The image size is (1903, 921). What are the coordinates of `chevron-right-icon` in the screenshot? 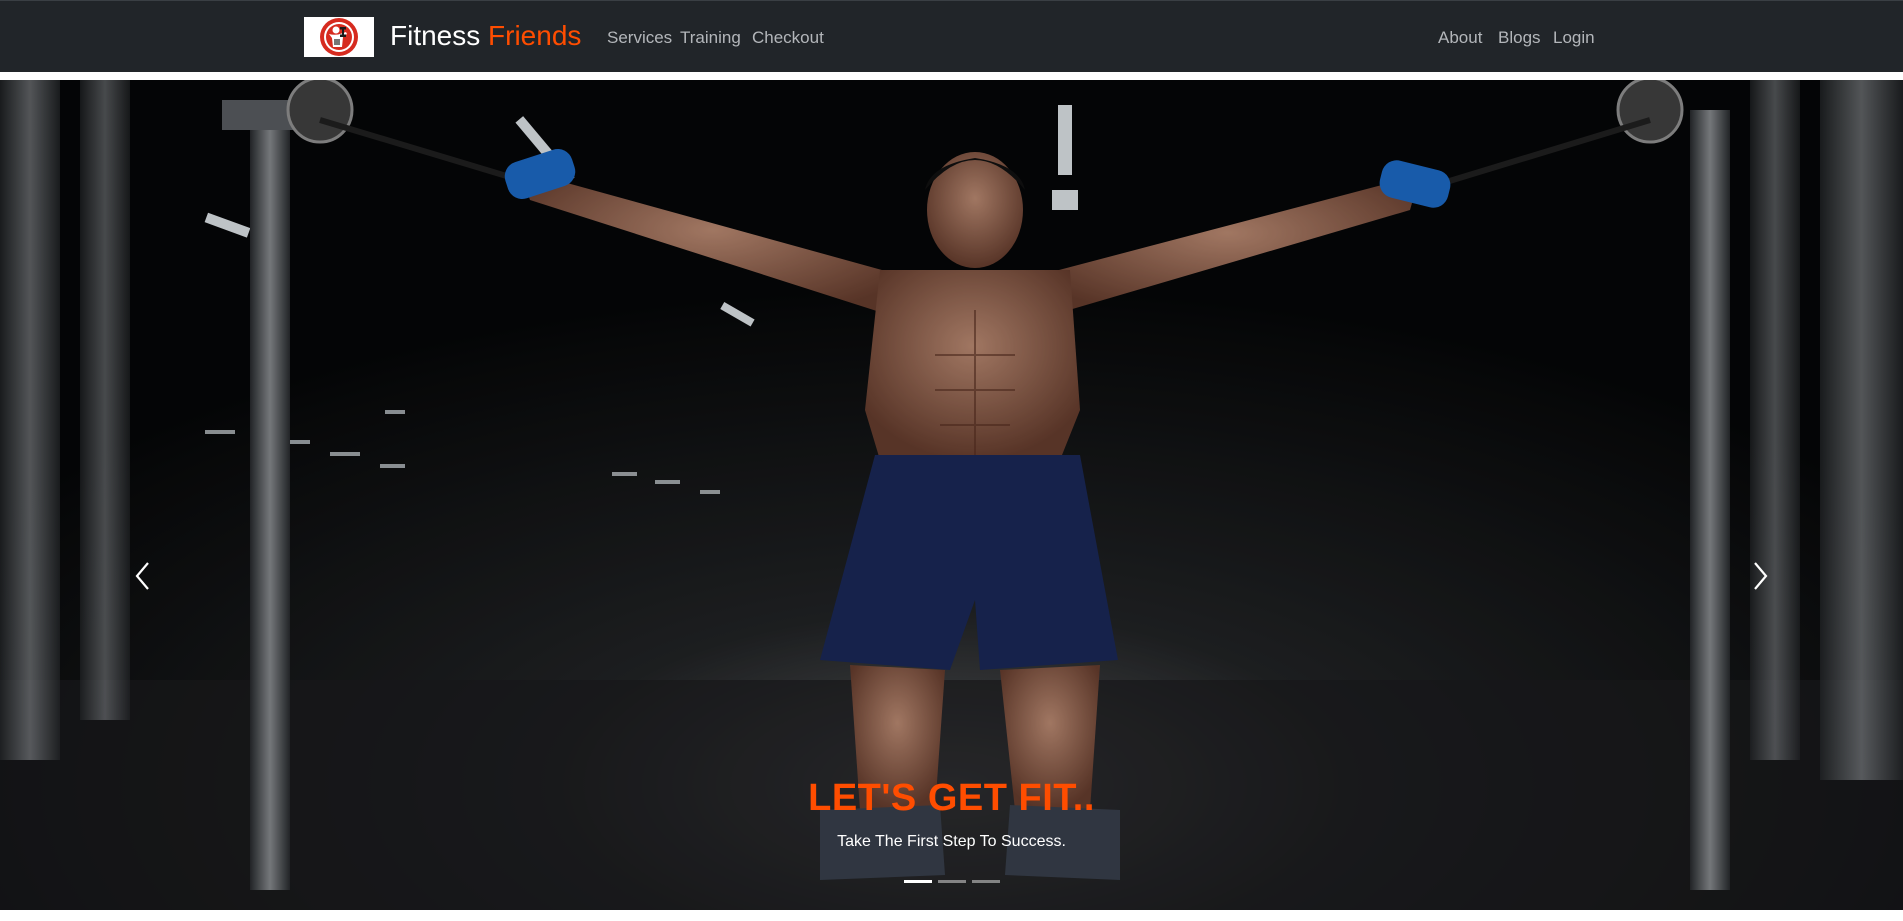 It's located at (1761, 576).